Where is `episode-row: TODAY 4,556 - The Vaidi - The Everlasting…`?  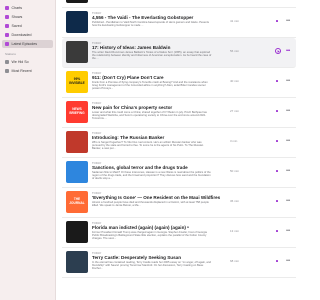
episode-row: TODAY 4,556 - The Vaidi - The Everlasting… is located at coordinates (179, 23).